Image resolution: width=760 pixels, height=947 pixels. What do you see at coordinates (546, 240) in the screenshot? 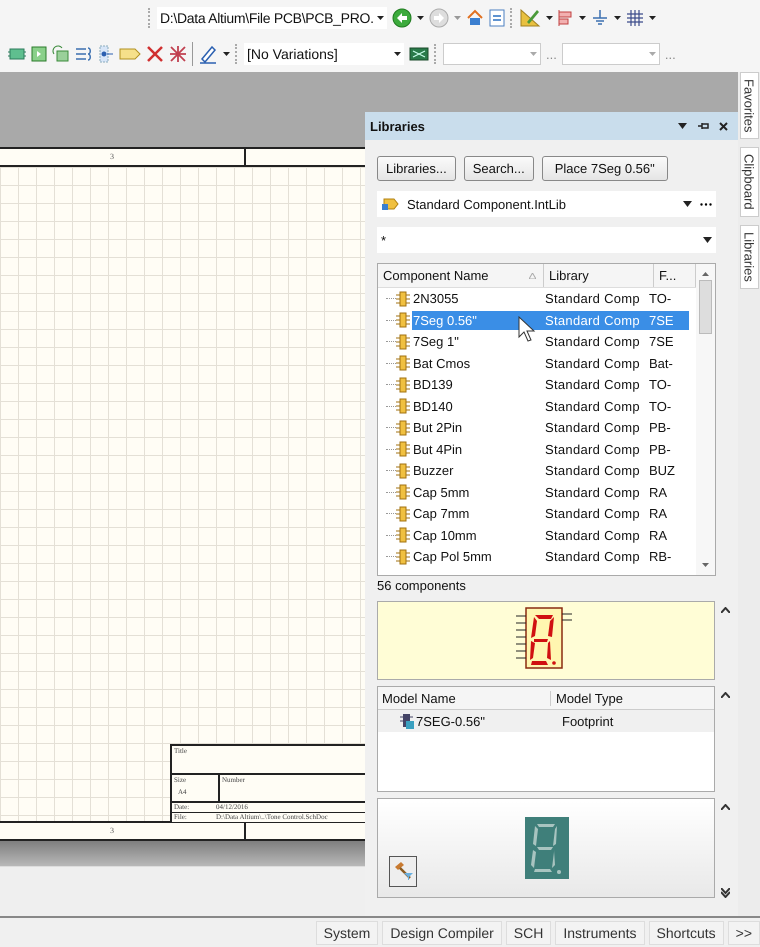
I see `filter-field: *` at bounding box center [546, 240].